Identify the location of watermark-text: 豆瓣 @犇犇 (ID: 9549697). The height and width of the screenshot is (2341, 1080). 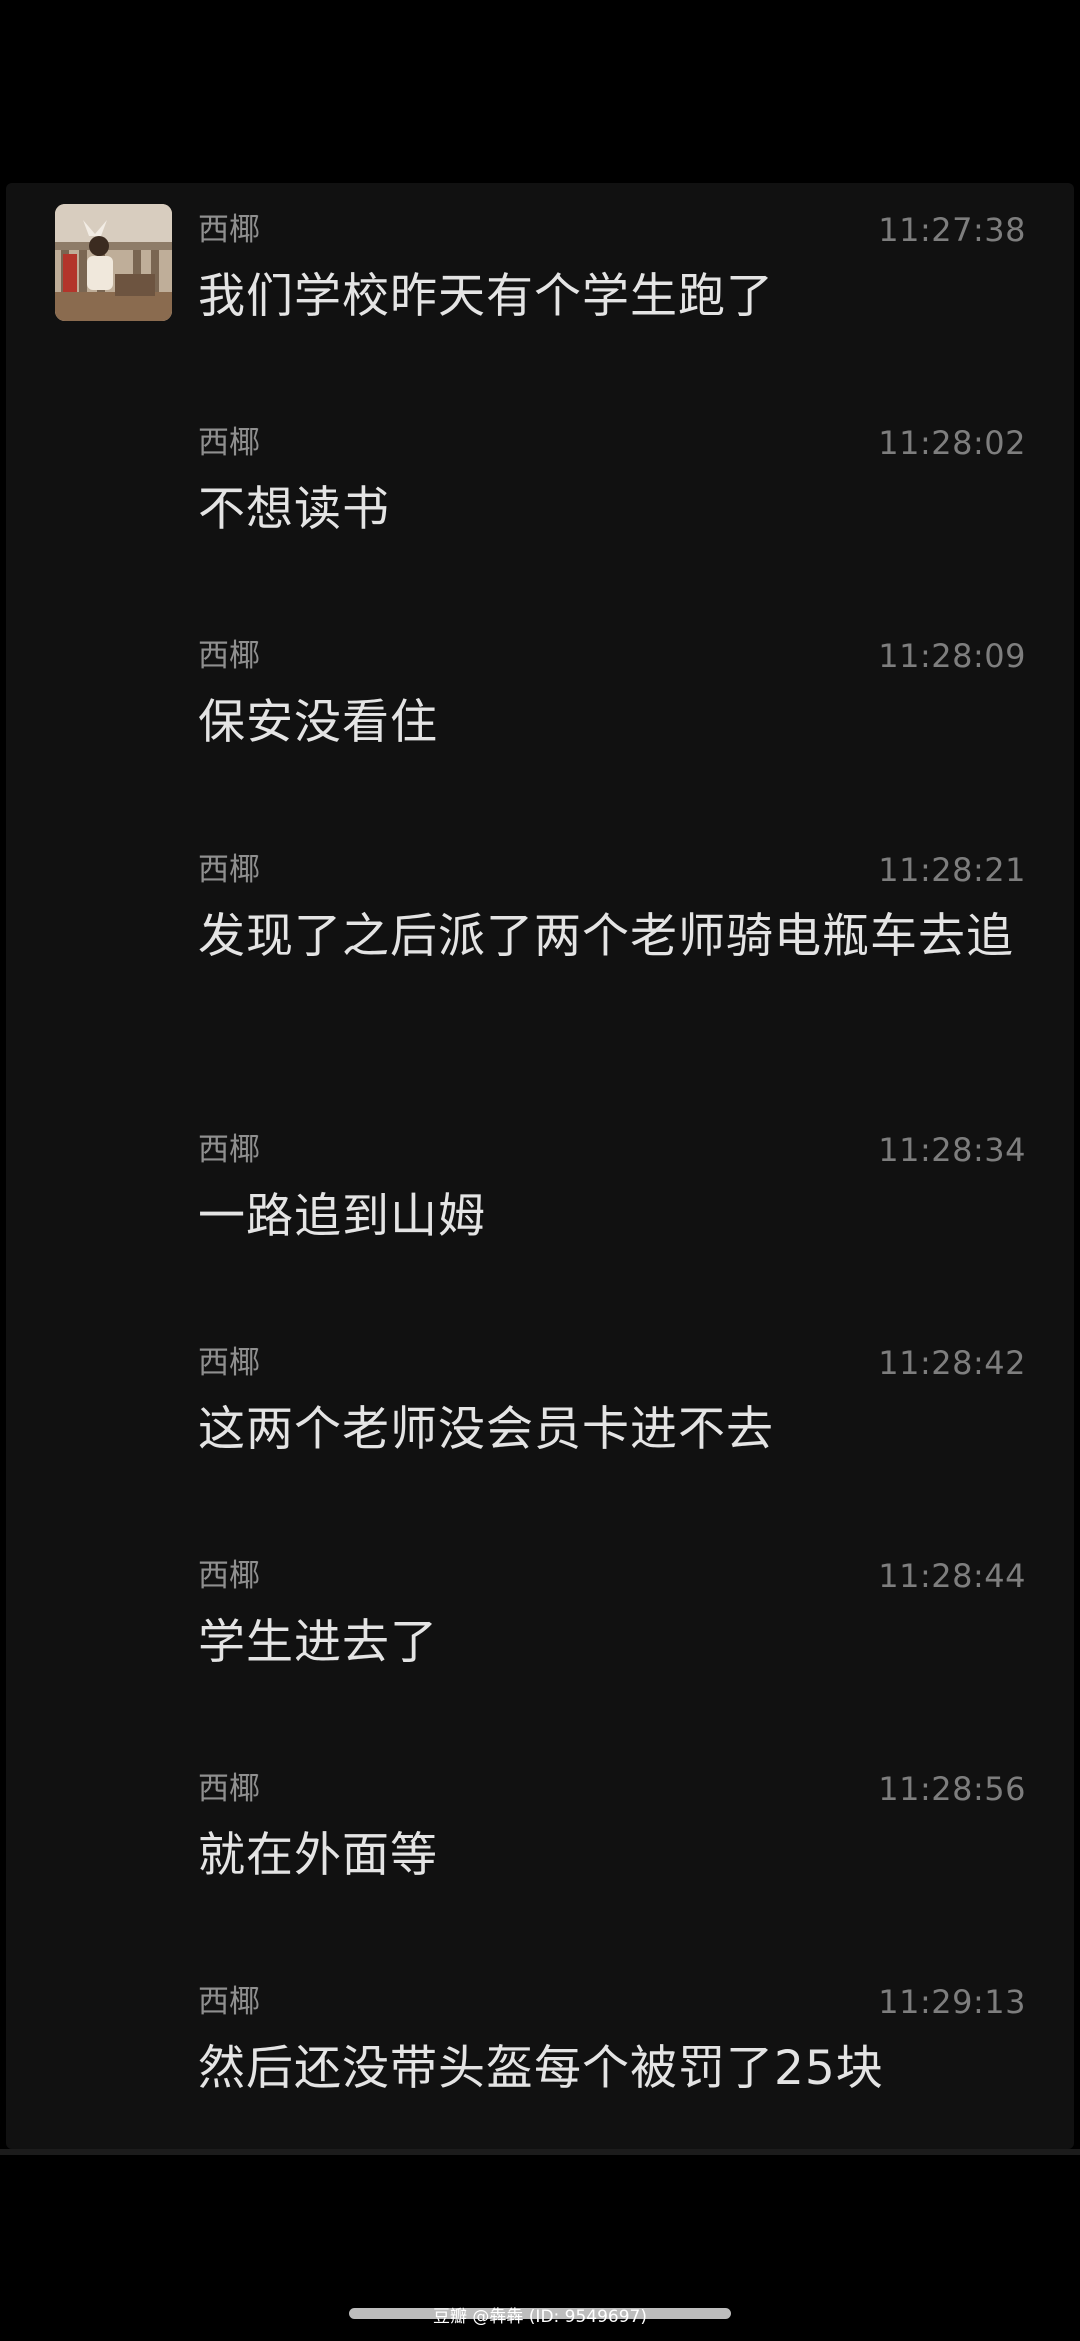
(540, 2317).